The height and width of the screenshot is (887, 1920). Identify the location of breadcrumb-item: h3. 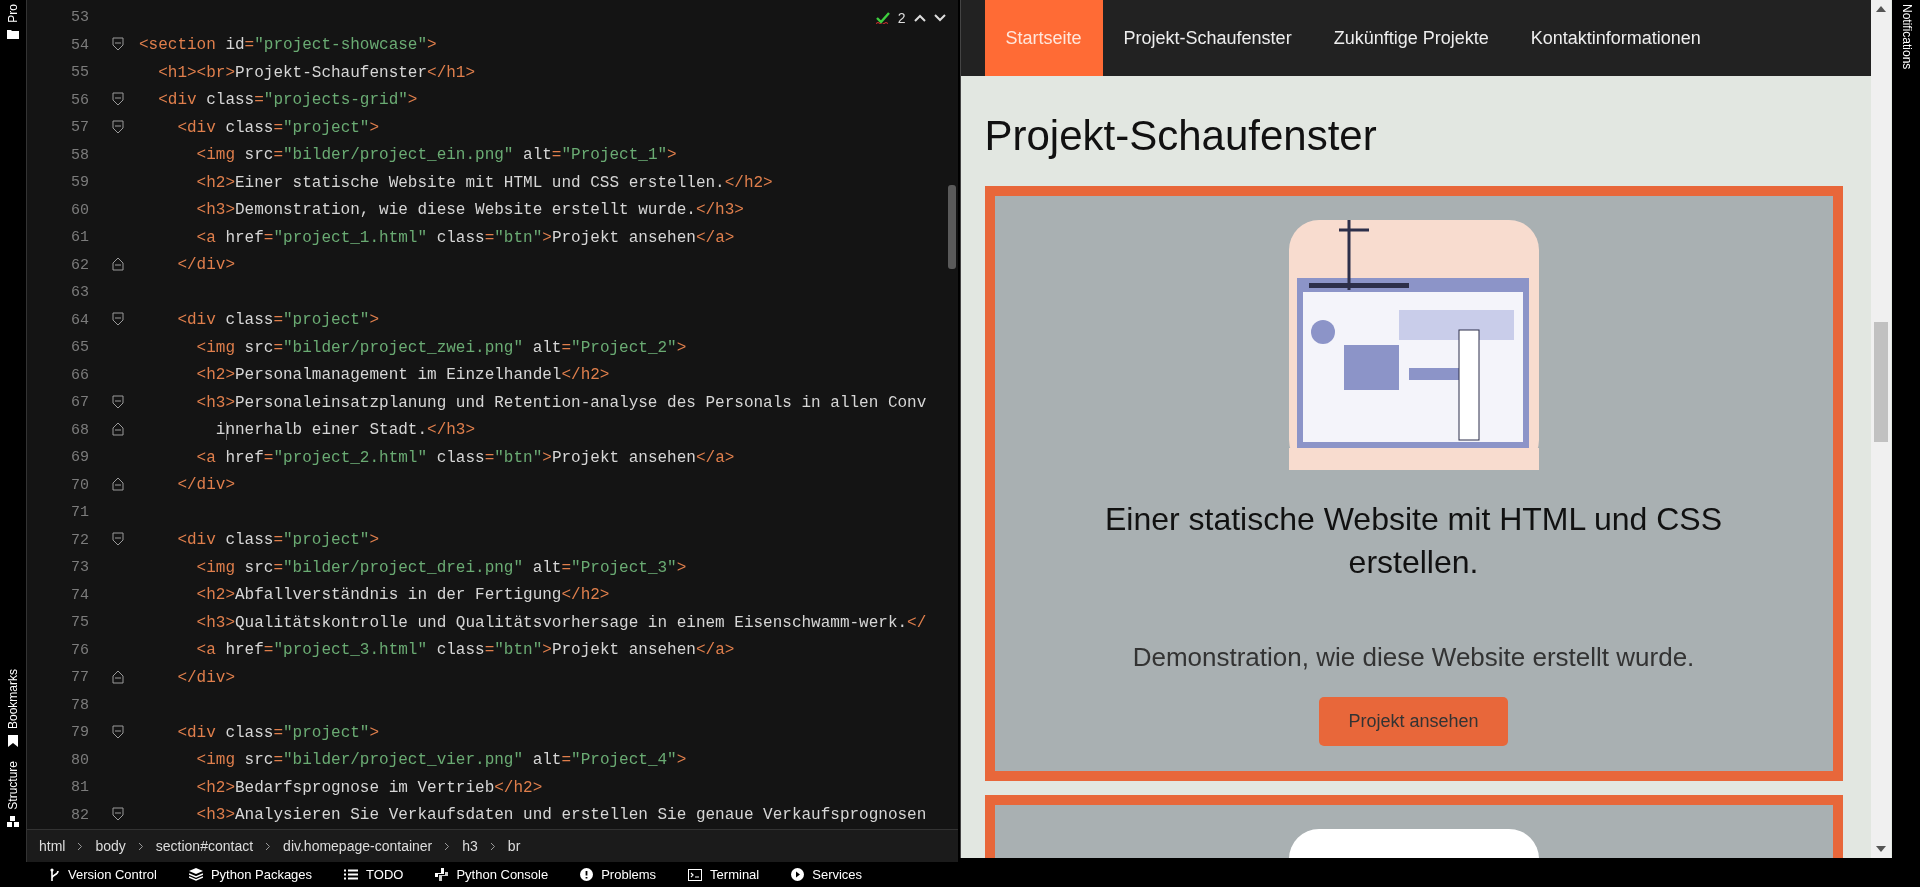
(470, 846).